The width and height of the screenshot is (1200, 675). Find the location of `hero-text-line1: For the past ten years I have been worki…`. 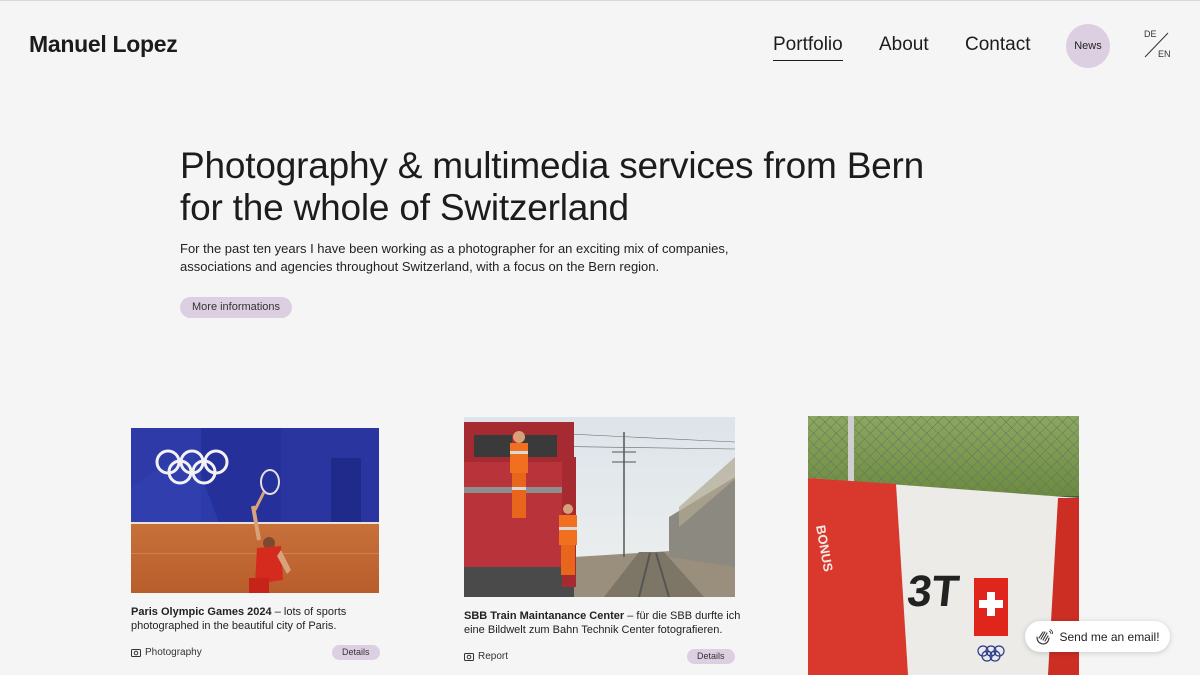

hero-text-line1: For the past ten years I have been worki… is located at coordinates (454, 248).